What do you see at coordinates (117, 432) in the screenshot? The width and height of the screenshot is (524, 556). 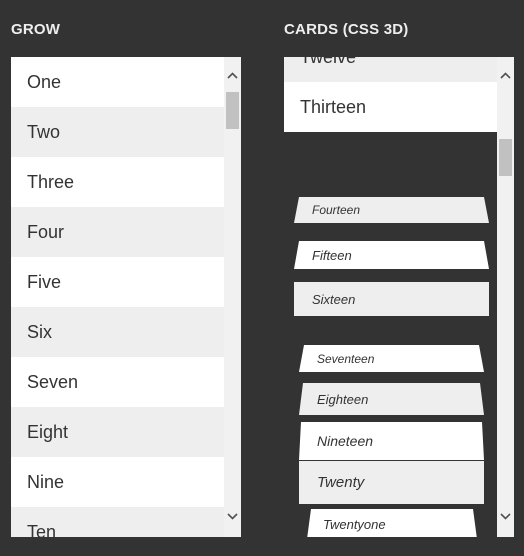 I see `list-item: Eight` at bounding box center [117, 432].